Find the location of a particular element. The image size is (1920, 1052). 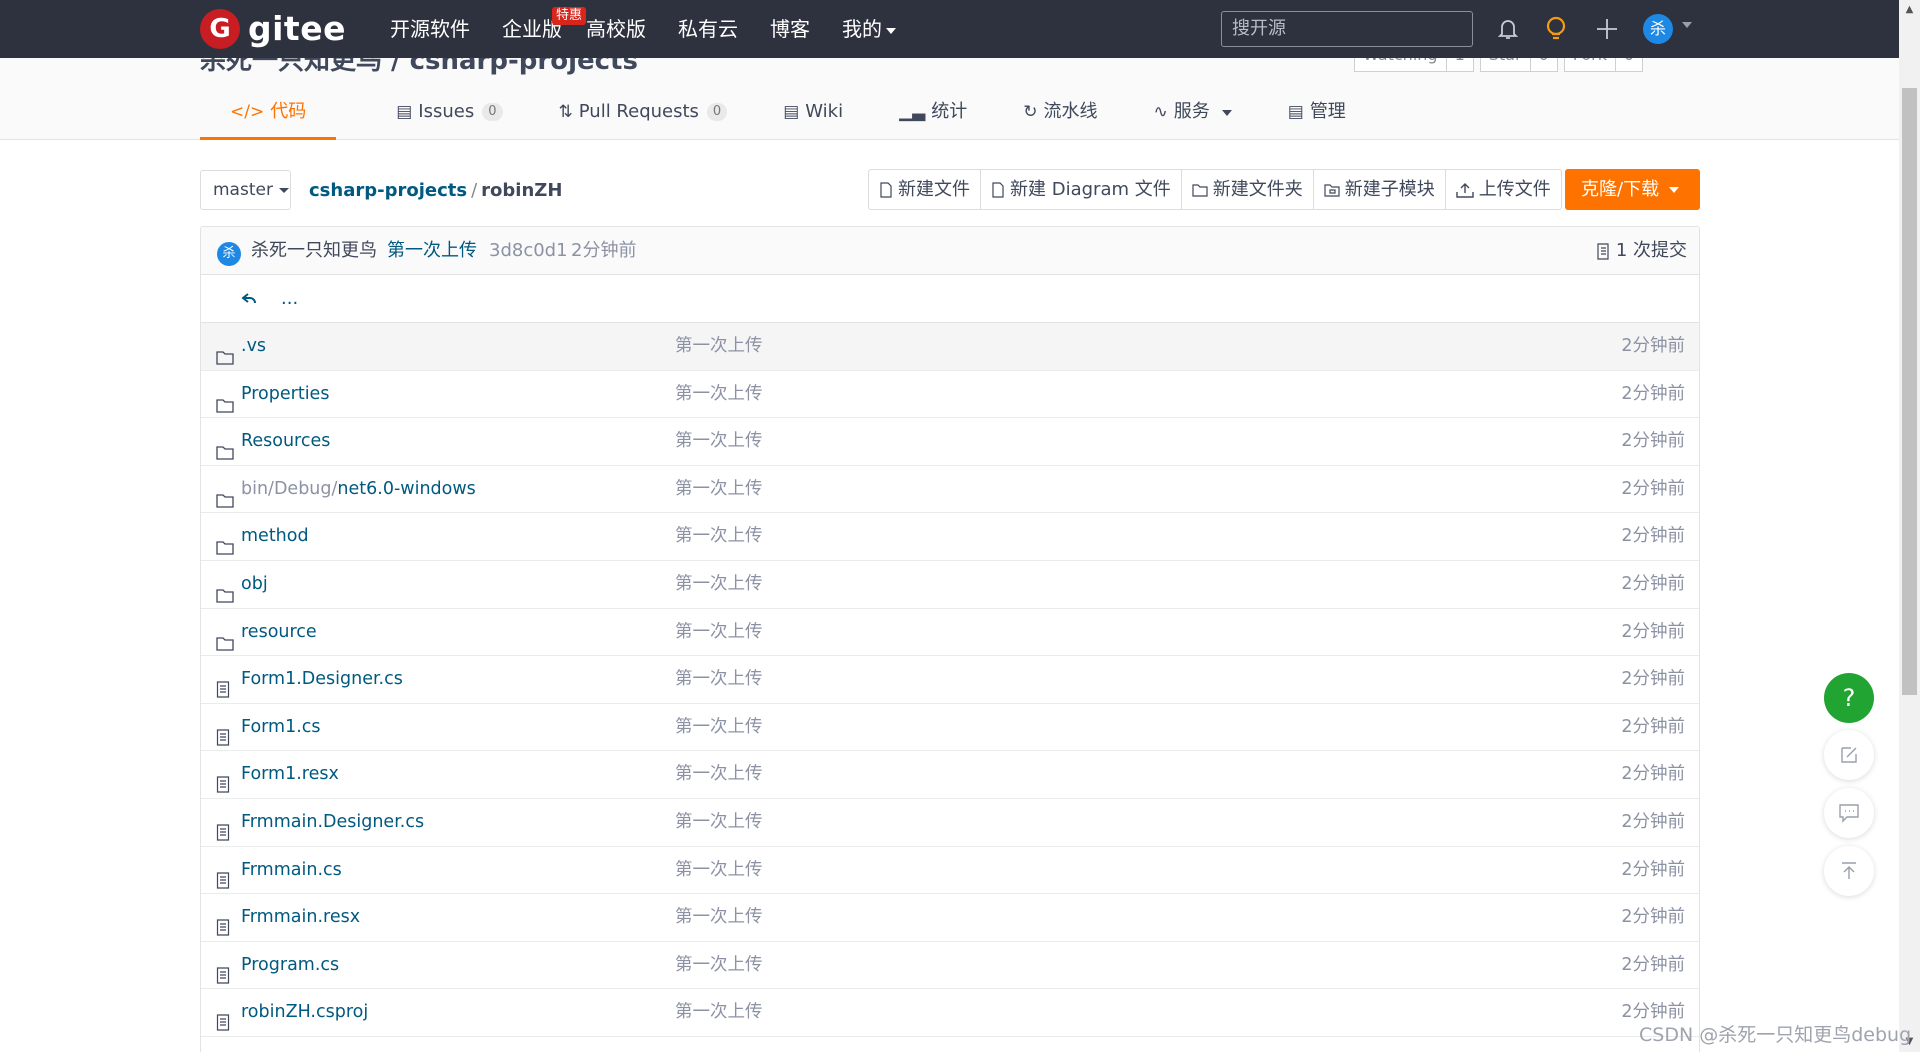

nav-private-cloud: 私有云 is located at coordinates (708, 29).